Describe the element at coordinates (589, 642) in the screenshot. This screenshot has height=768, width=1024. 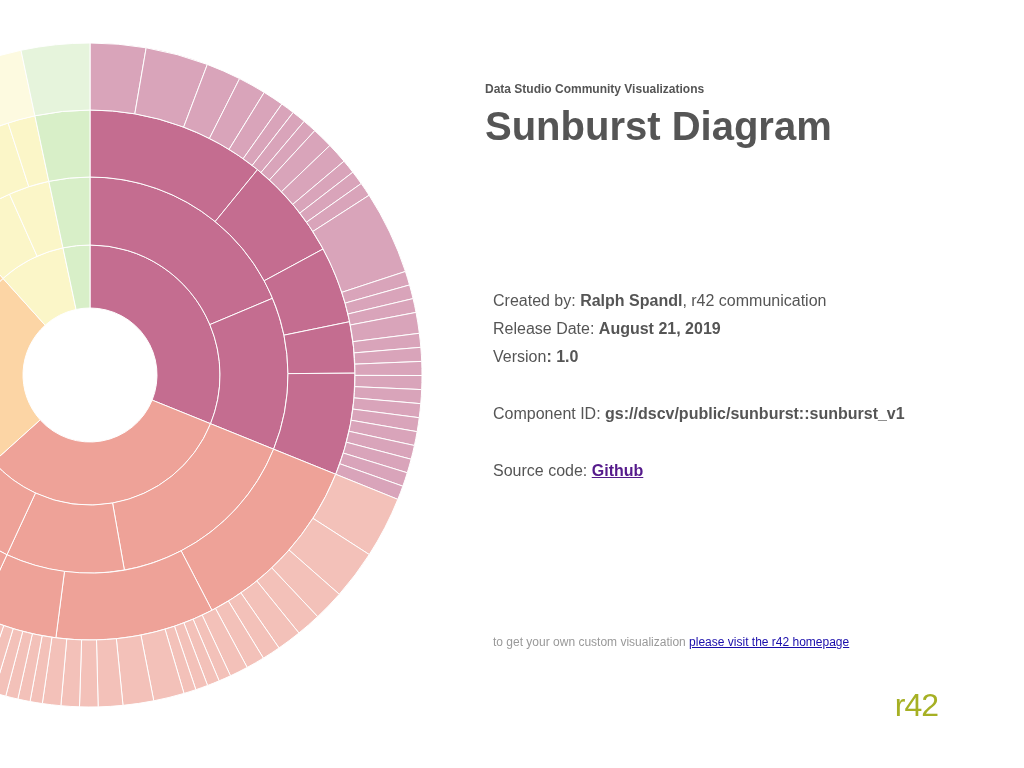
I see `footer-text: to get your own custom visualization` at that location.